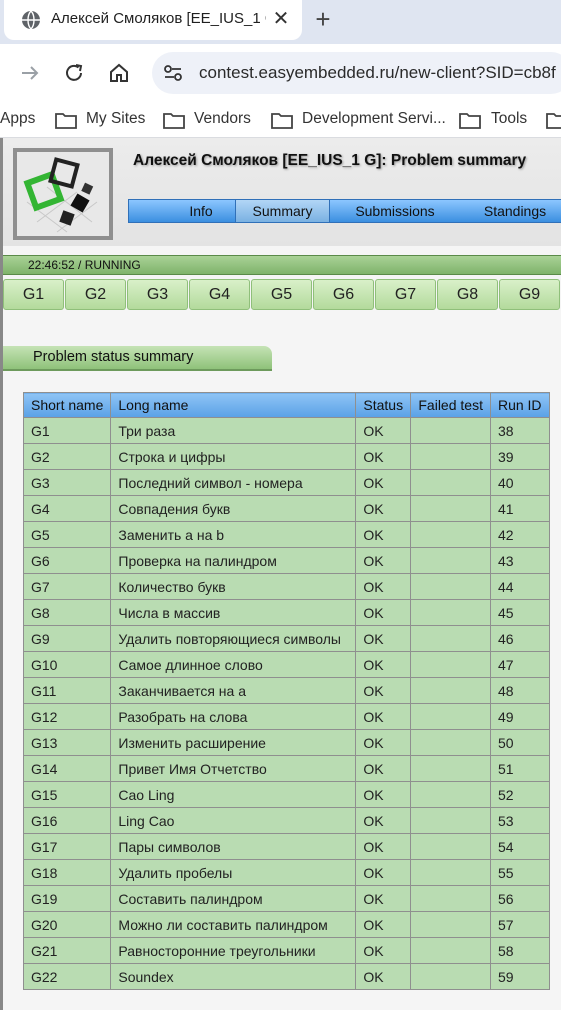  I want to click on table-row: G15 Cao Ling OK 52, so click(286, 794).